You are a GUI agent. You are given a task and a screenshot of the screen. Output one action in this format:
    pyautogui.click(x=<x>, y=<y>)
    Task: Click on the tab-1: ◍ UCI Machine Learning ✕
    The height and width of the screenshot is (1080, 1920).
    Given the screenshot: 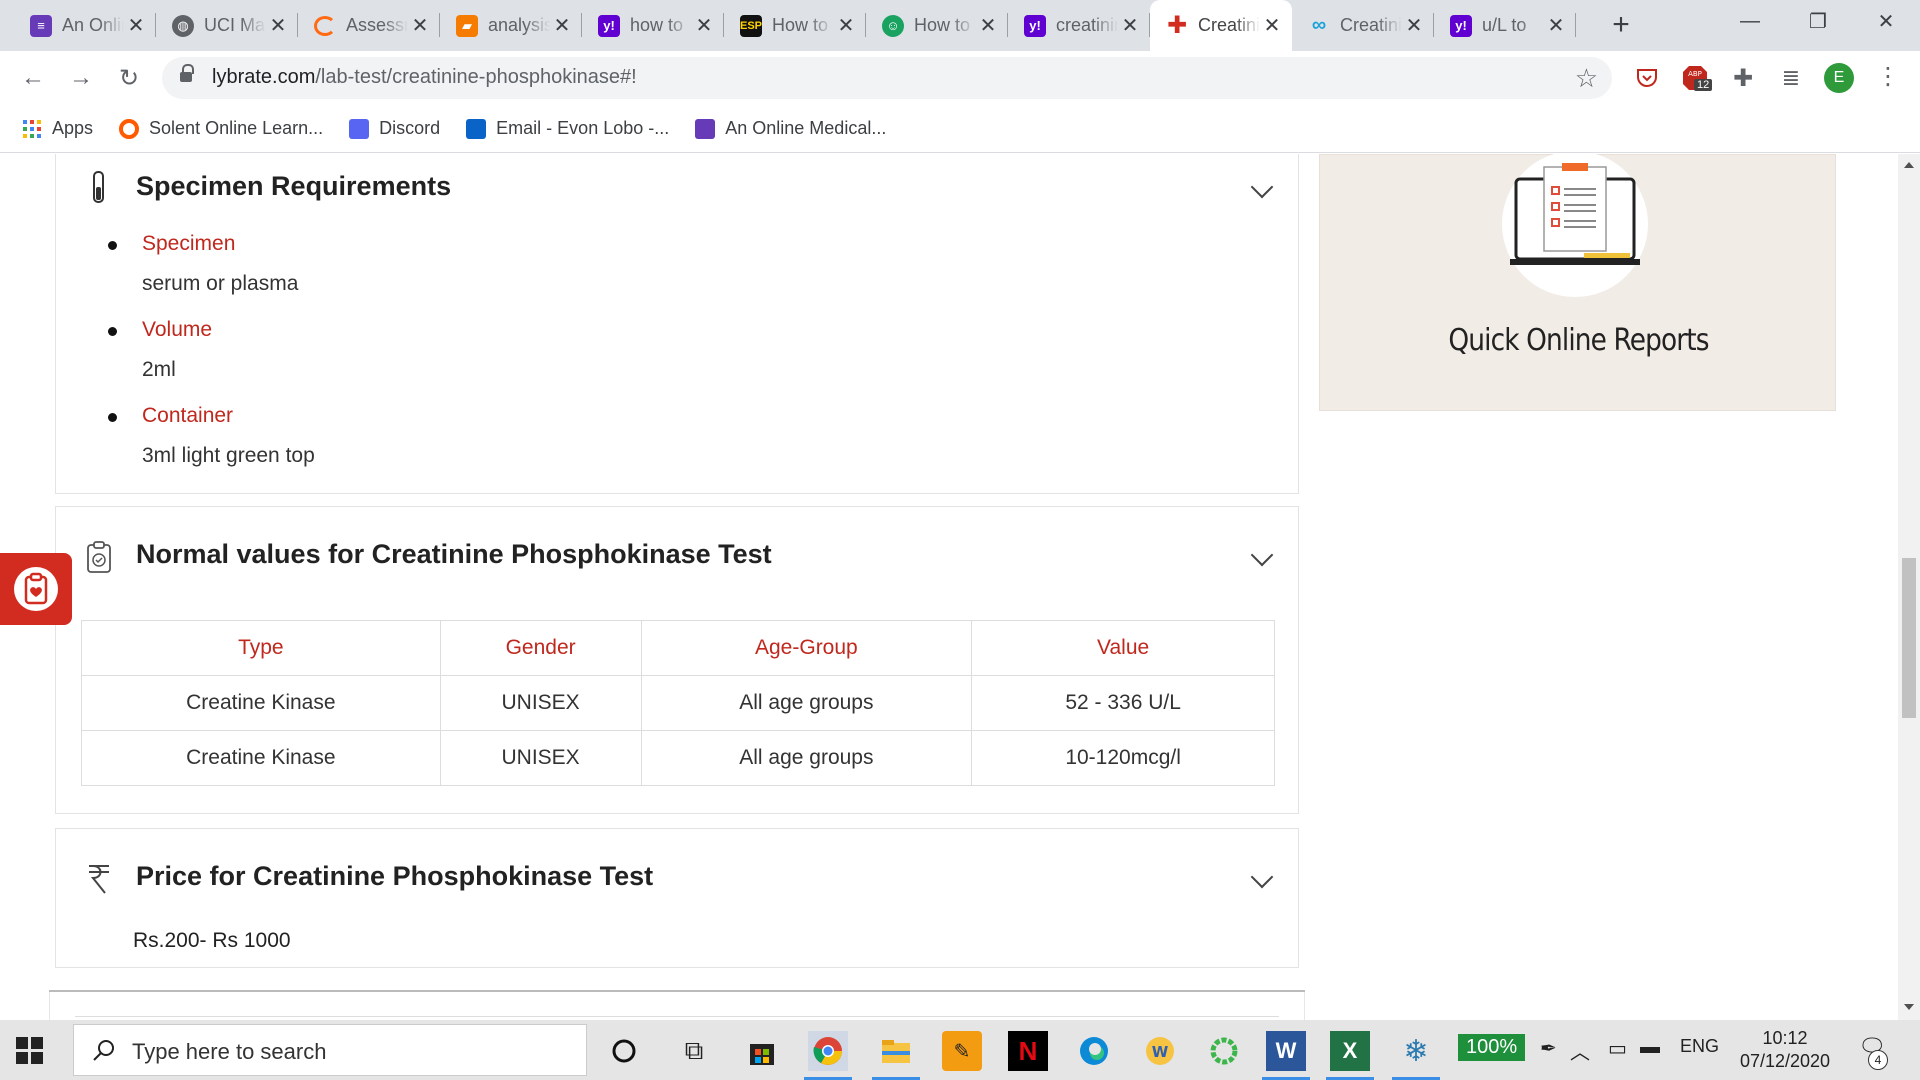 What is the action you would take?
    pyautogui.click(x=227, y=25)
    